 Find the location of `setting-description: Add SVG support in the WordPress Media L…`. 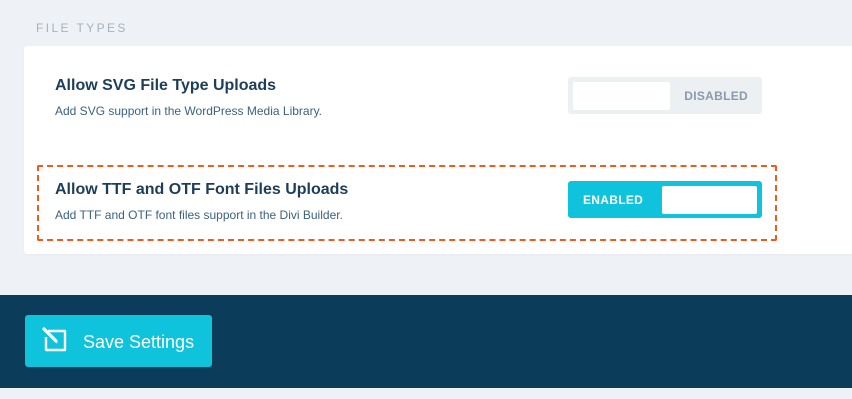

setting-description: Add SVG support in the WordPress Media L… is located at coordinates (189, 111).